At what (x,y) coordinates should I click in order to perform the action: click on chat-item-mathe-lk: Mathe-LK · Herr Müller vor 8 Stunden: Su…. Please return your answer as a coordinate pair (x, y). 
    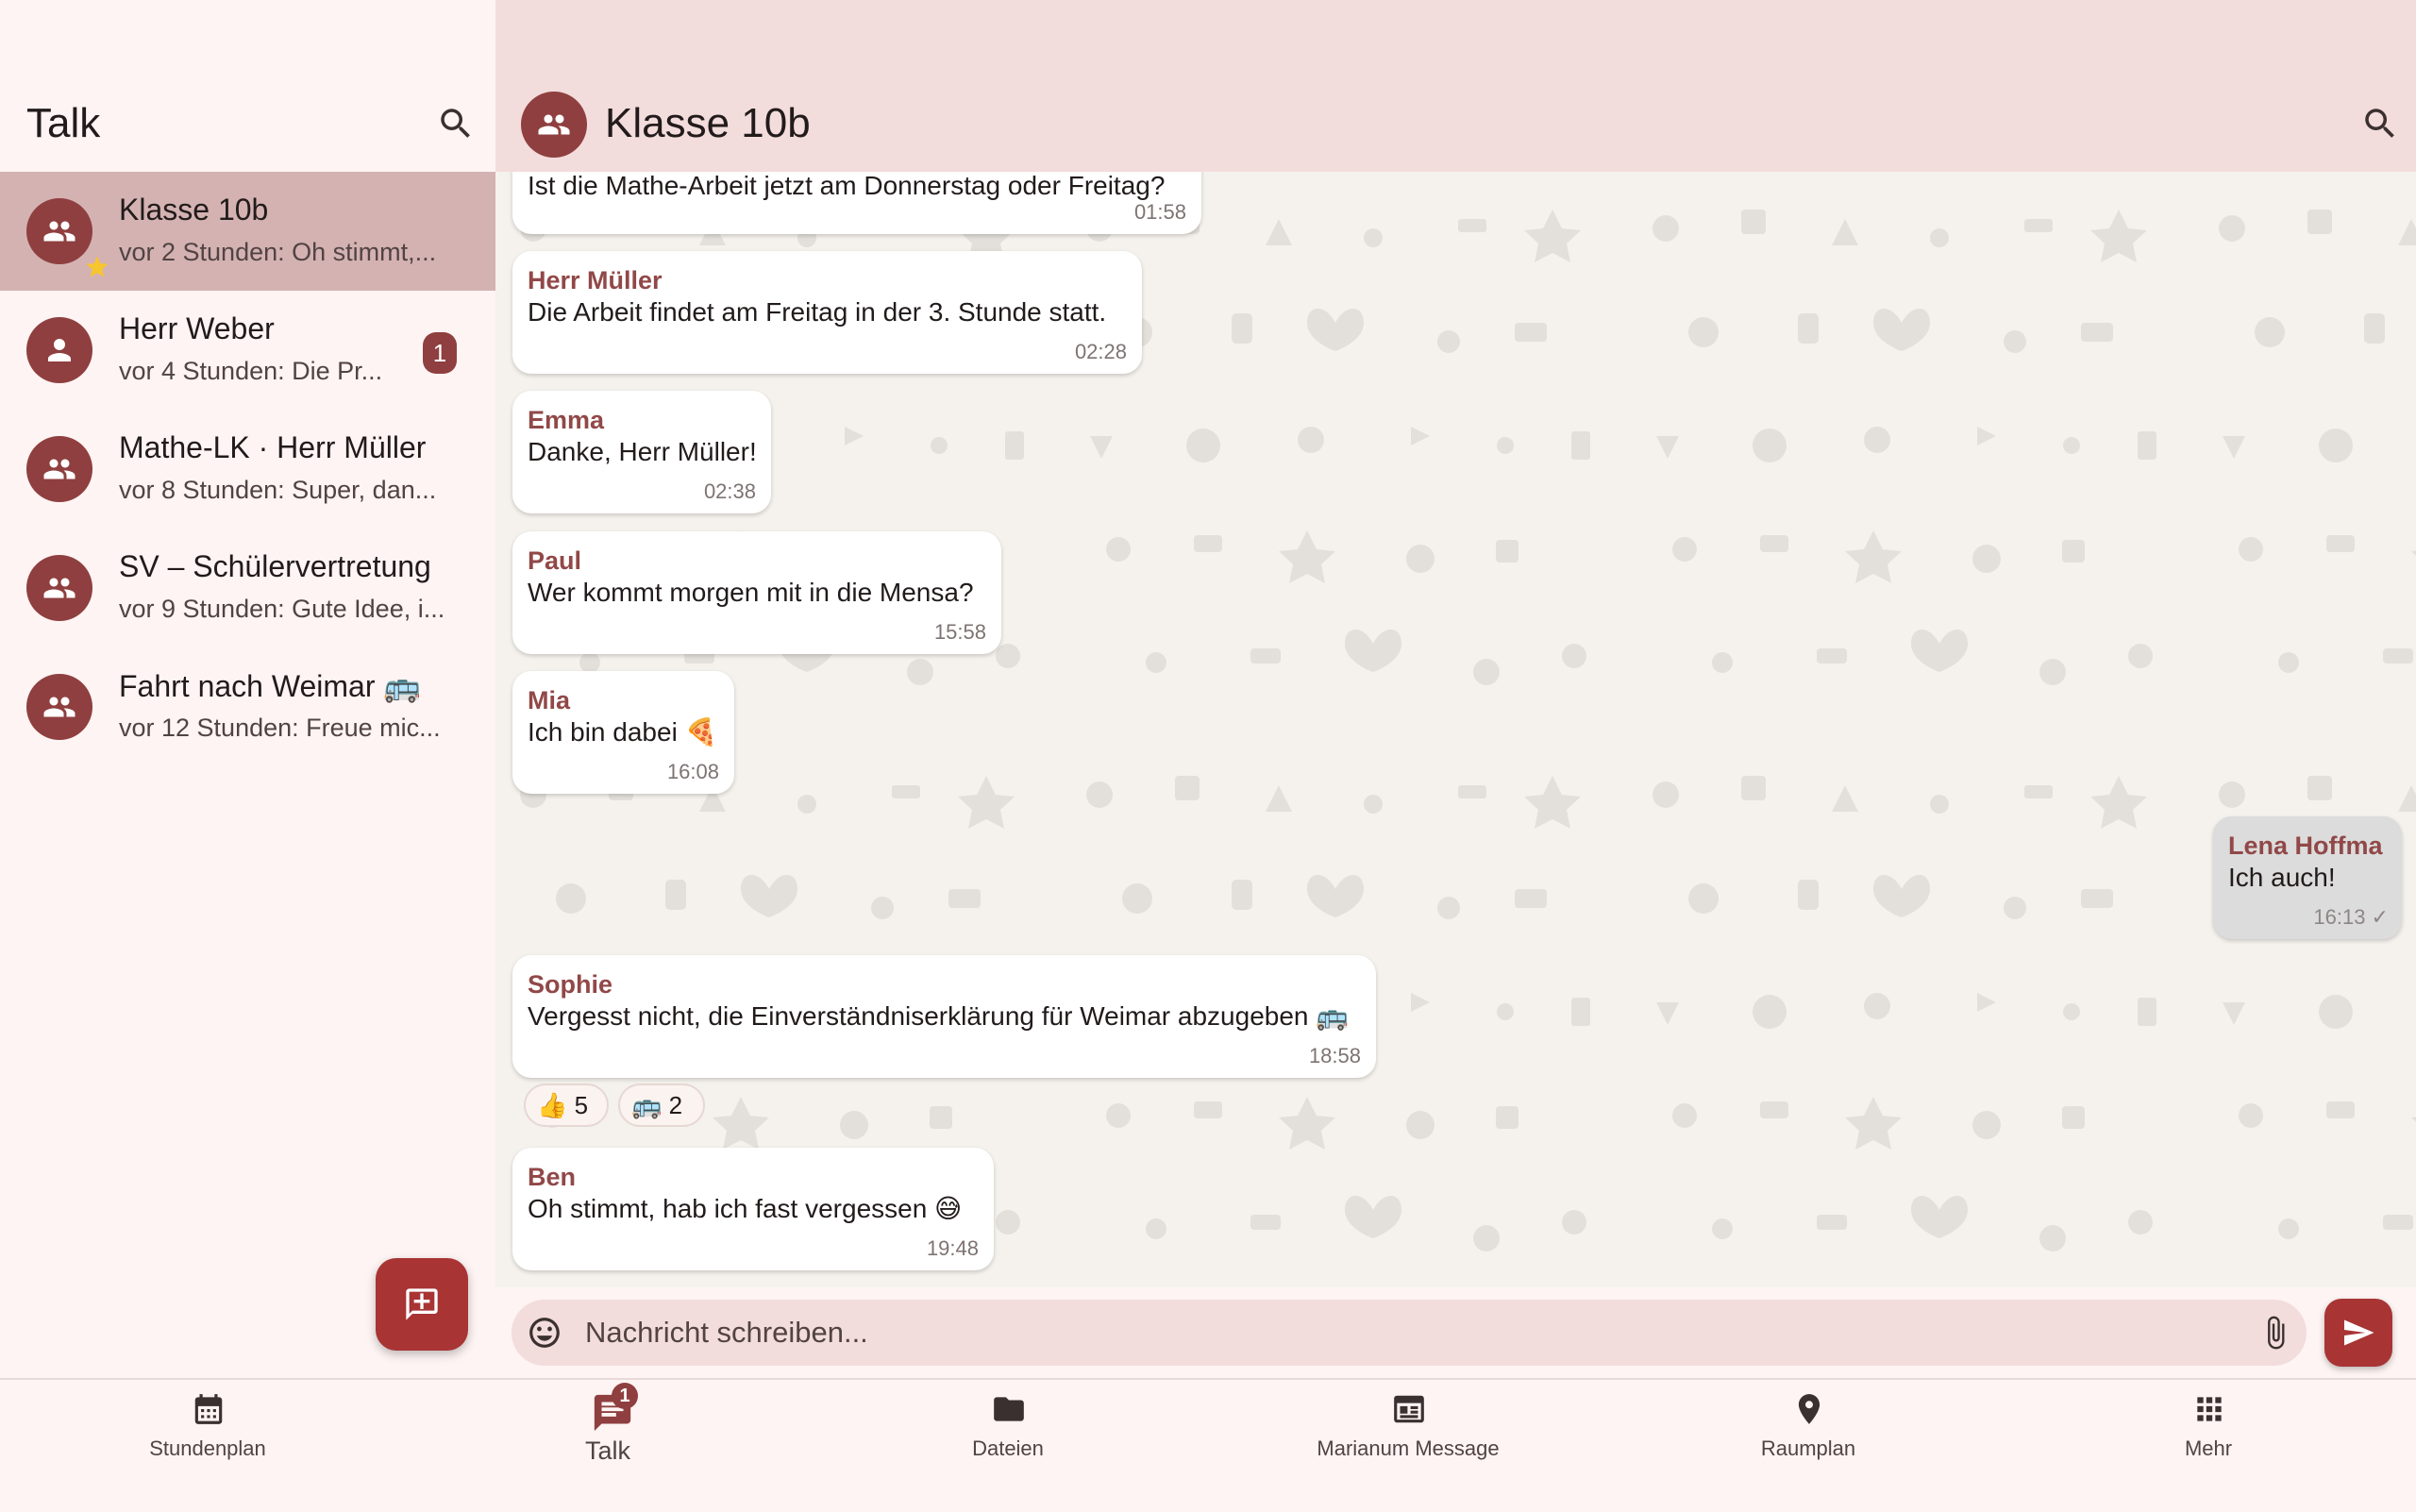
    Looking at the image, I should click on (247, 469).